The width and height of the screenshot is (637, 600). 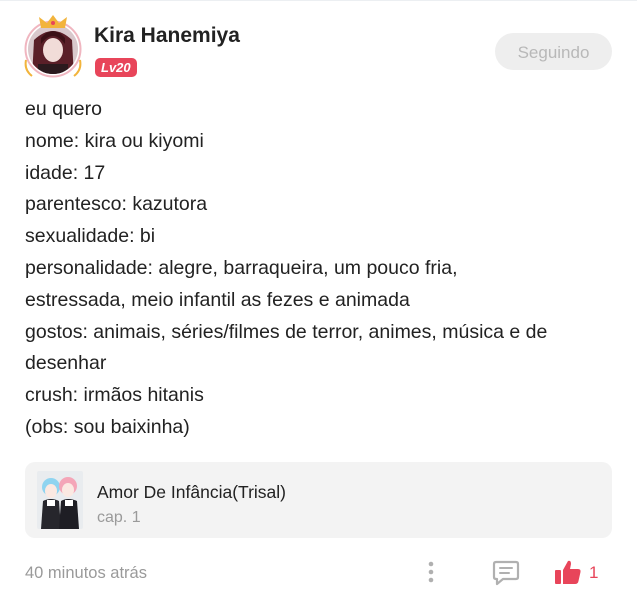 What do you see at coordinates (191, 492) in the screenshot?
I see `story-title: Amor De Infância(Trisal)` at bounding box center [191, 492].